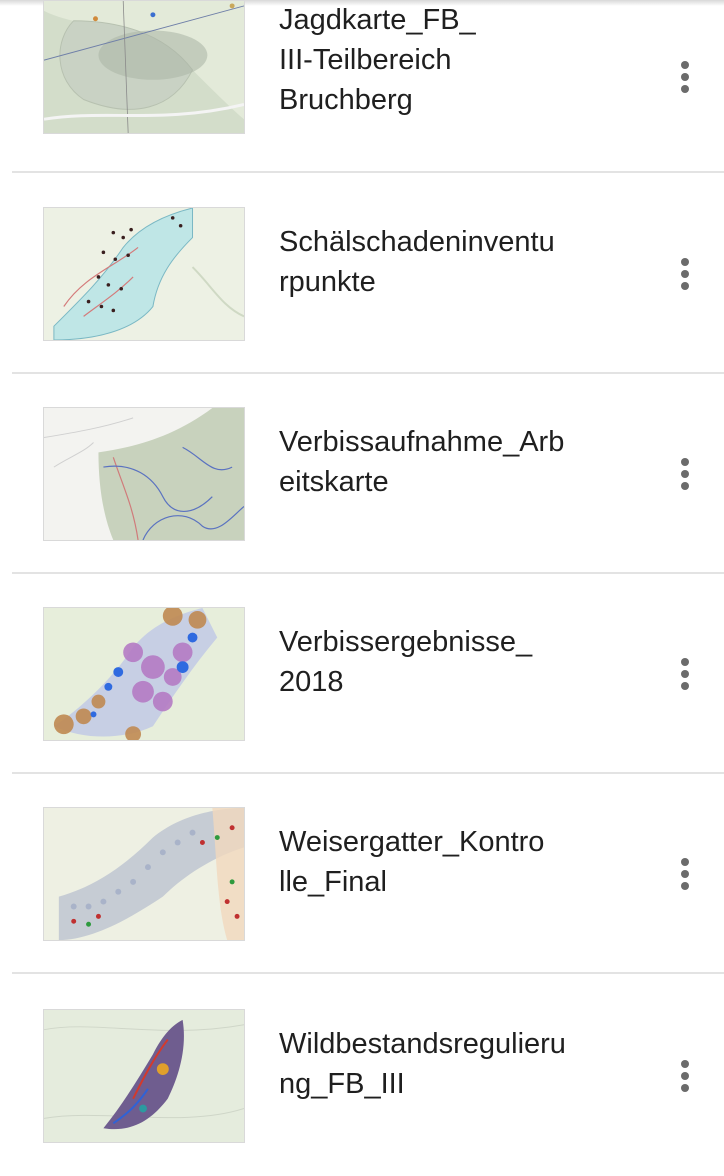 Image resolution: width=724 pixels, height=1176 pixels. What do you see at coordinates (454, 462) in the screenshot?
I see `item-title: Verbissaufnahme_Arb eitskarte` at bounding box center [454, 462].